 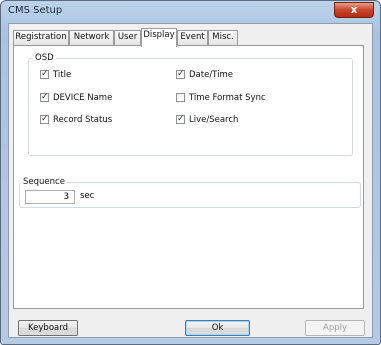 What do you see at coordinates (50, 197) in the screenshot?
I see `sequence-input: 3` at bounding box center [50, 197].